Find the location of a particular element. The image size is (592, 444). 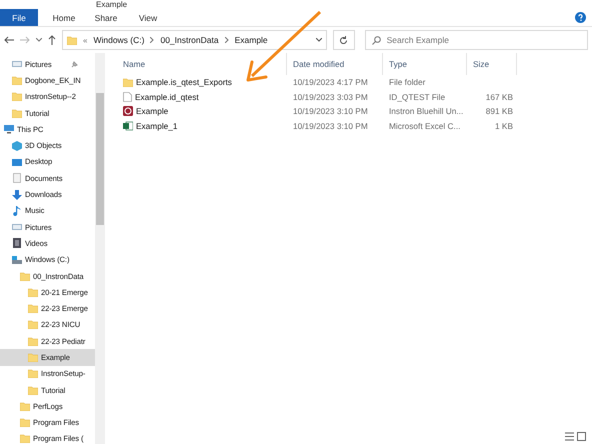

size-cell-text: 1 KB is located at coordinates (504, 125).